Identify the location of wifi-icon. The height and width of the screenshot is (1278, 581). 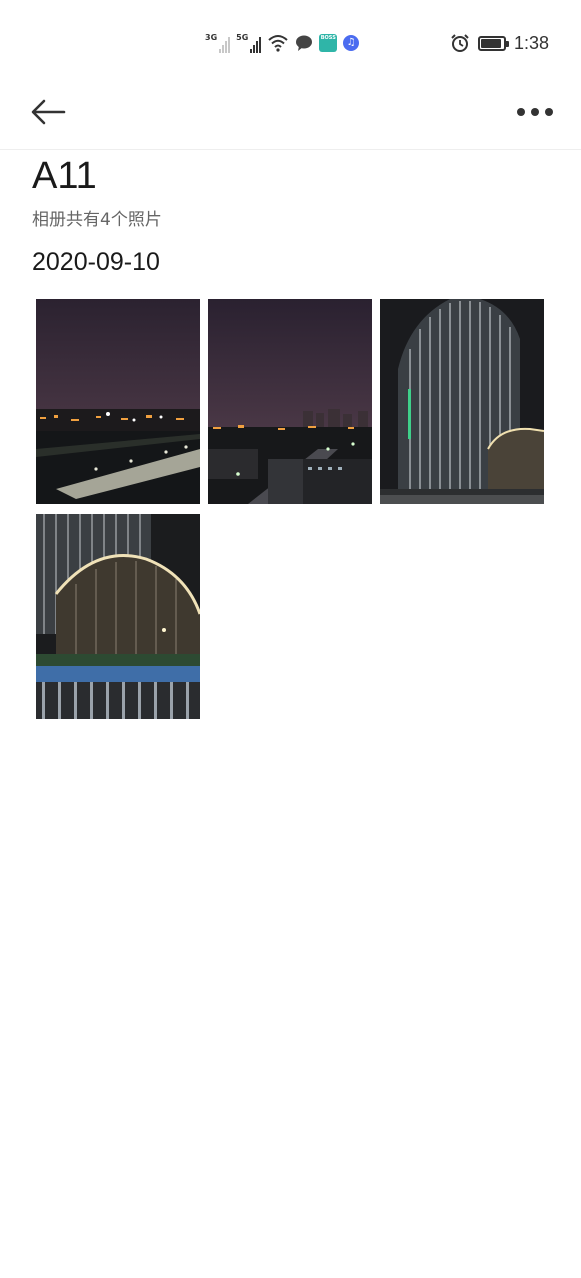
(278, 43).